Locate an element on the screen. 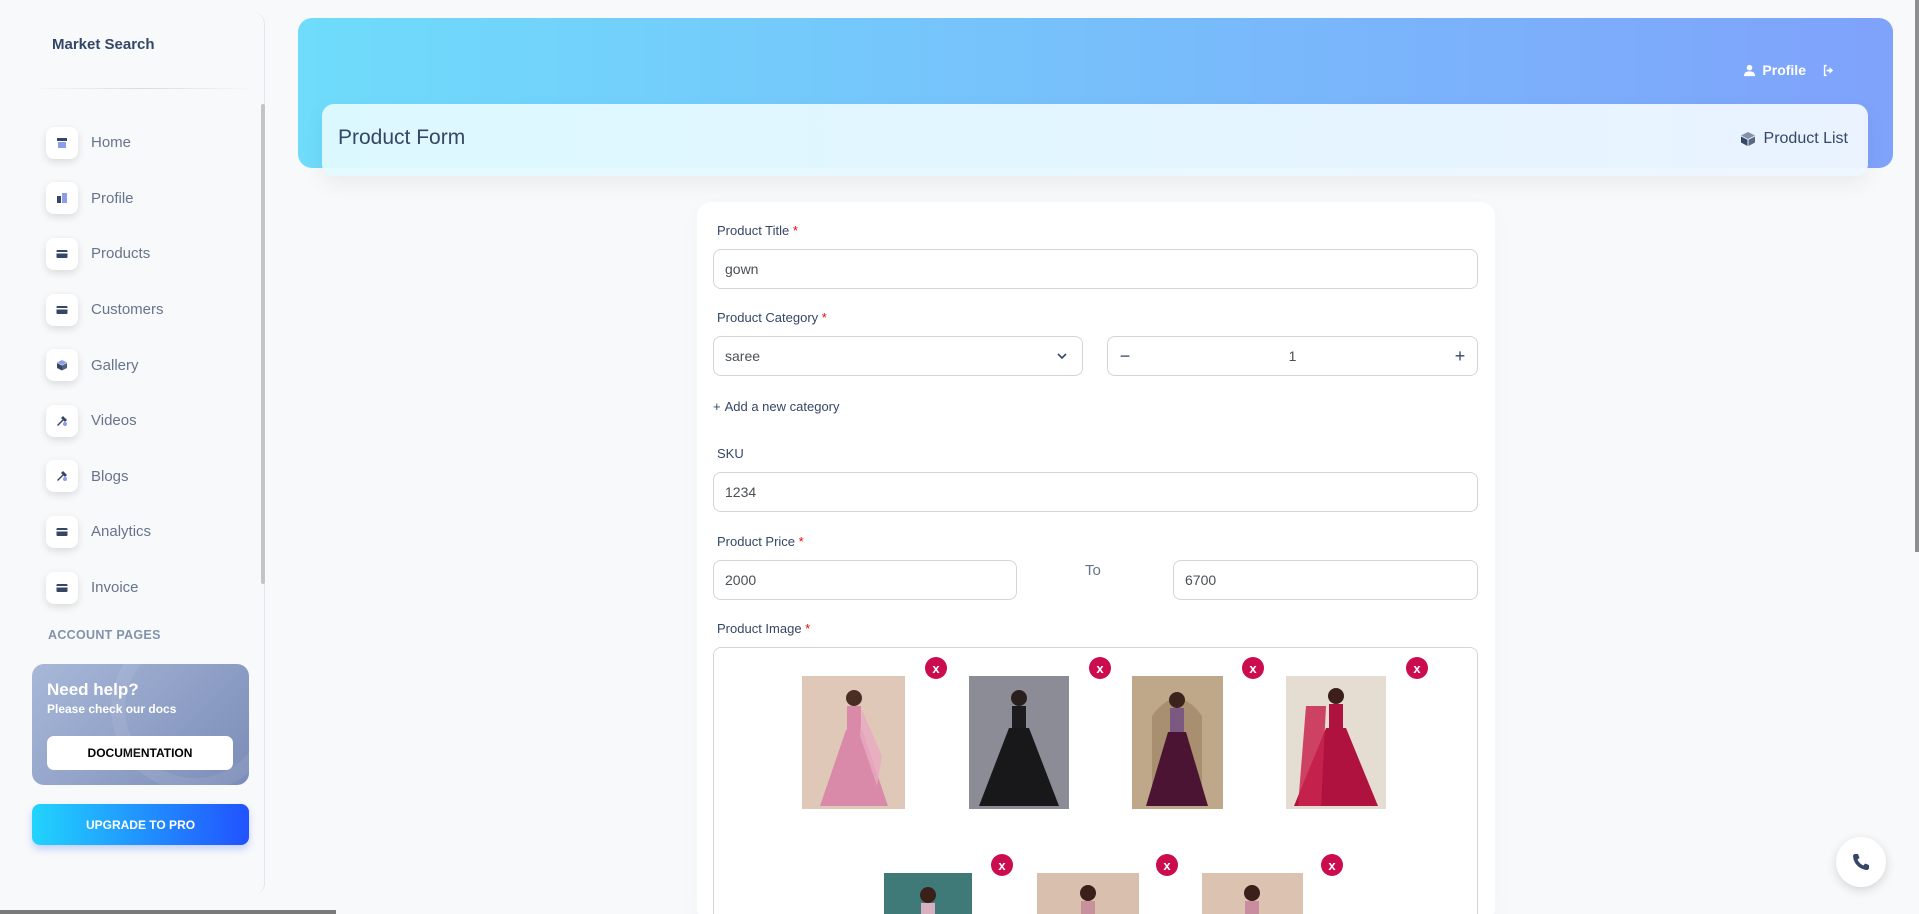 This screenshot has width=1919, height=914. sidebar-item-label: Analytics is located at coordinates (121, 532).